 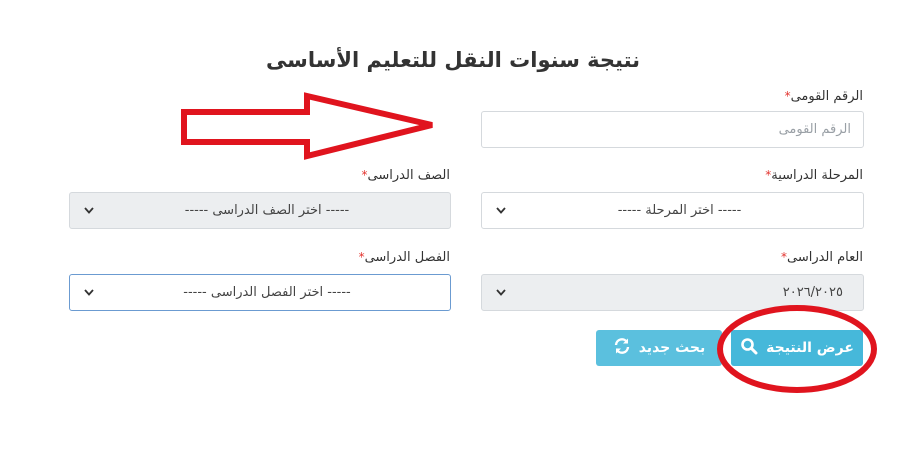 What do you see at coordinates (672, 129) in the screenshot?
I see `national-id-input: الرقم القومى` at bounding box center [672, 129].